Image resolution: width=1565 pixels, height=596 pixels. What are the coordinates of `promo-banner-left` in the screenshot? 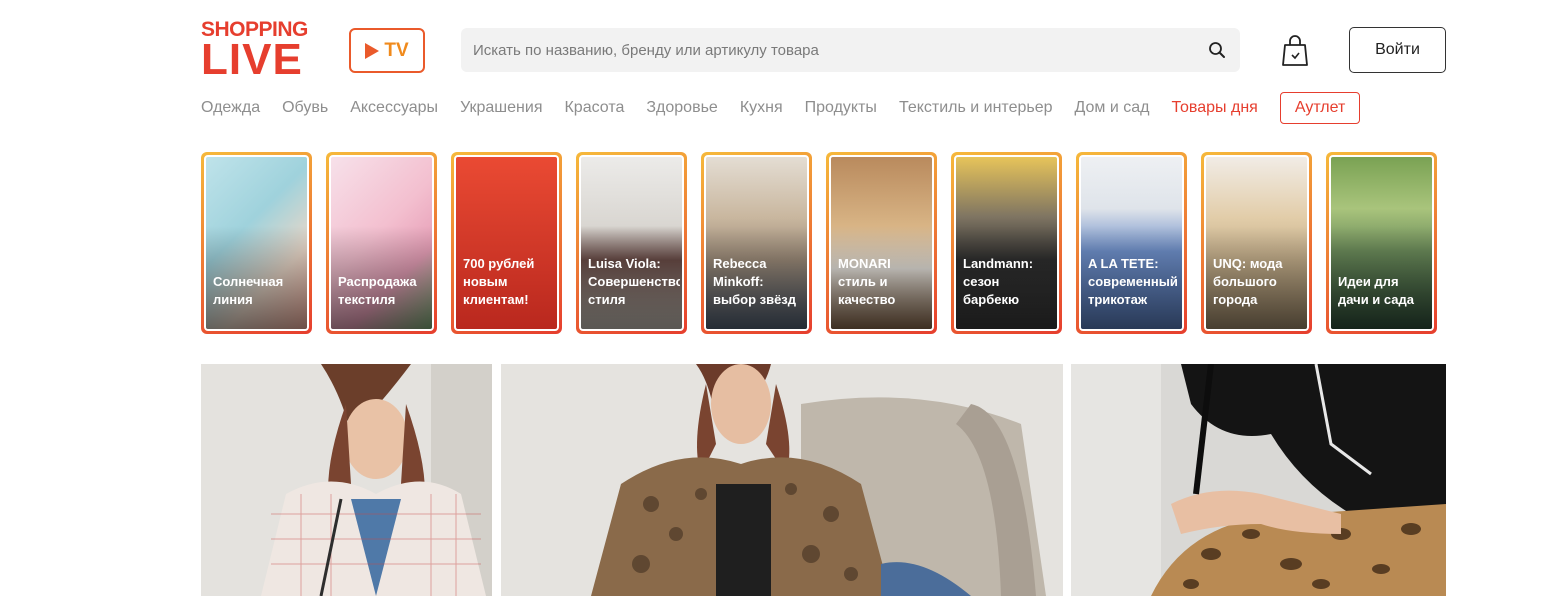 It's located at (346, 480).